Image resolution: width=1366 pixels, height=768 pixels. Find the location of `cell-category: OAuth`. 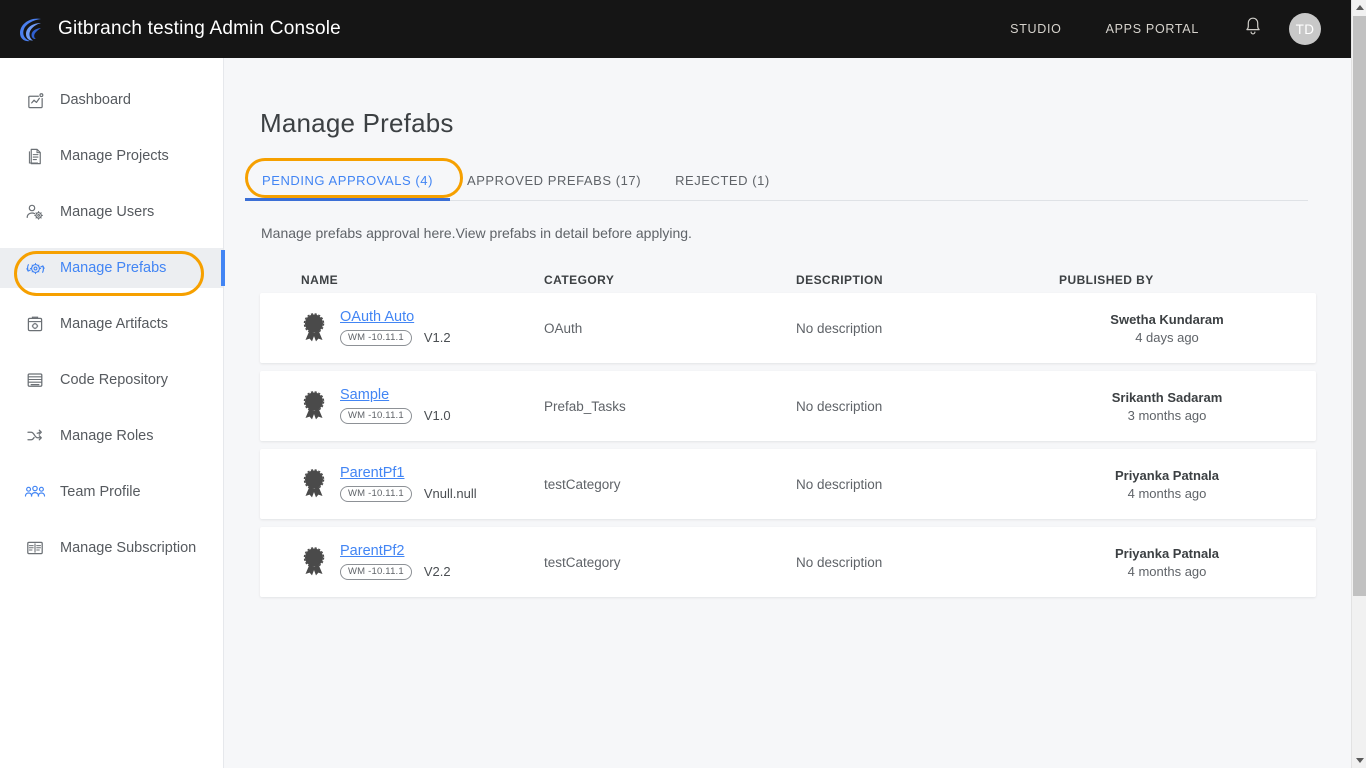

cell-category: OAuth is located at coordinates (563, 328).